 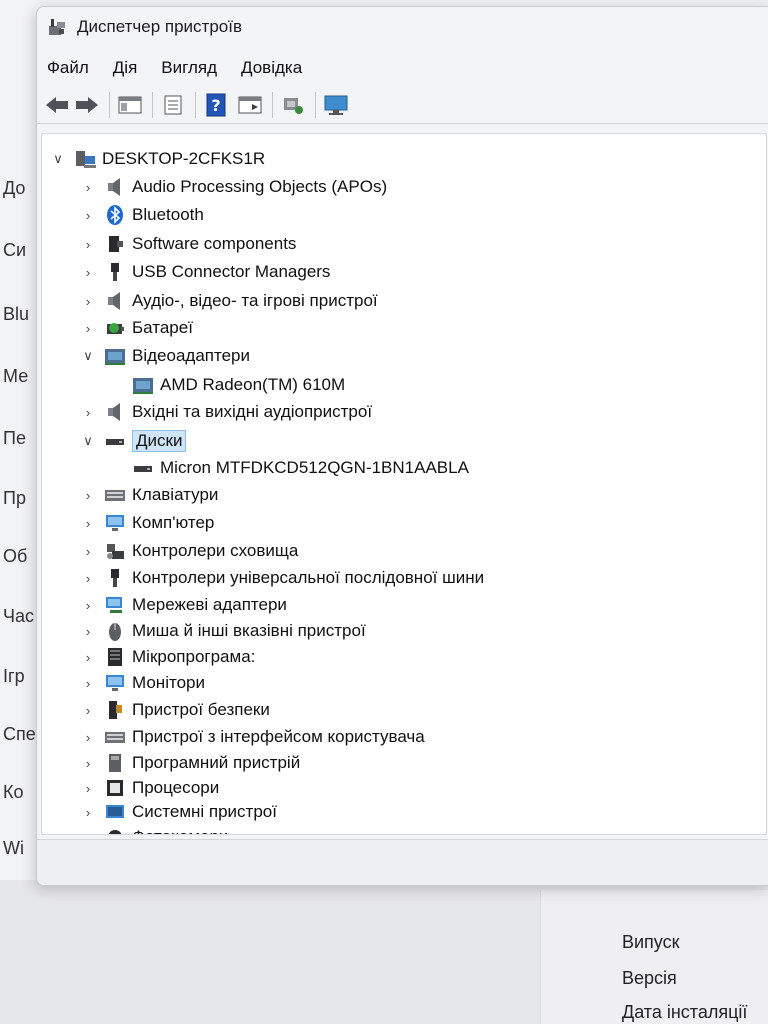 What do you see at coordinates (21, 498) in the screenshot?
I see `settings-nav-item: Пр` at bounding box center [21, 498].